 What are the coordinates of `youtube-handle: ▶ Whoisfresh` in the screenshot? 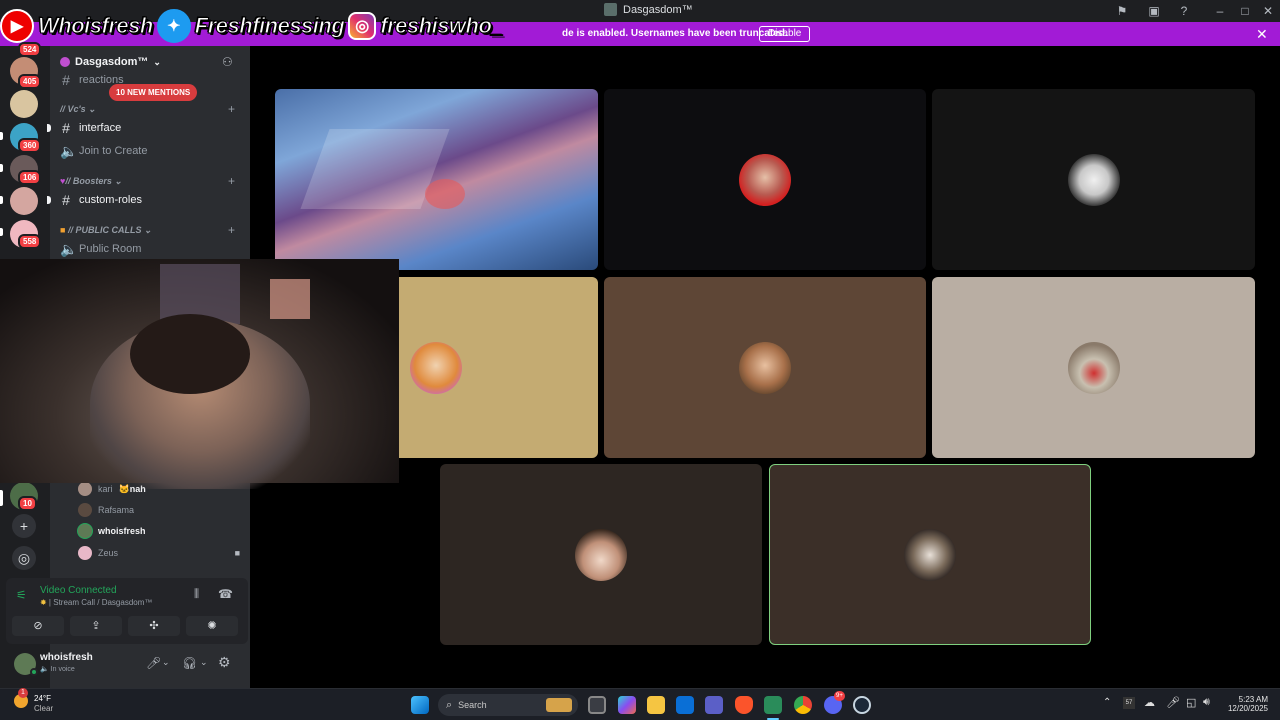 It's located at (77, 26).